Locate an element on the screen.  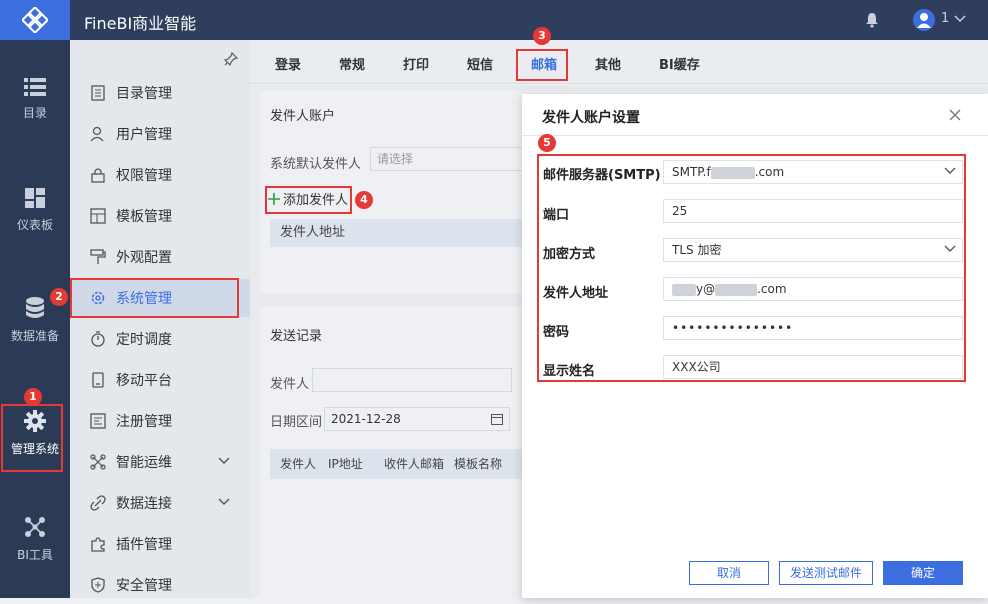
menu-item-catalog: 目录管理 is located at coordinates (160, 93).